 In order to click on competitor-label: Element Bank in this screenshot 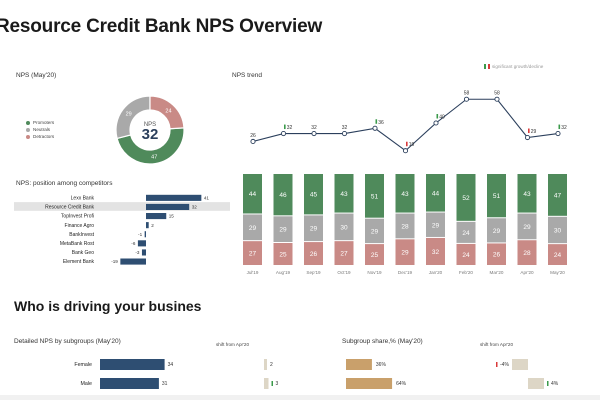, I will do `click(79, 262)`.